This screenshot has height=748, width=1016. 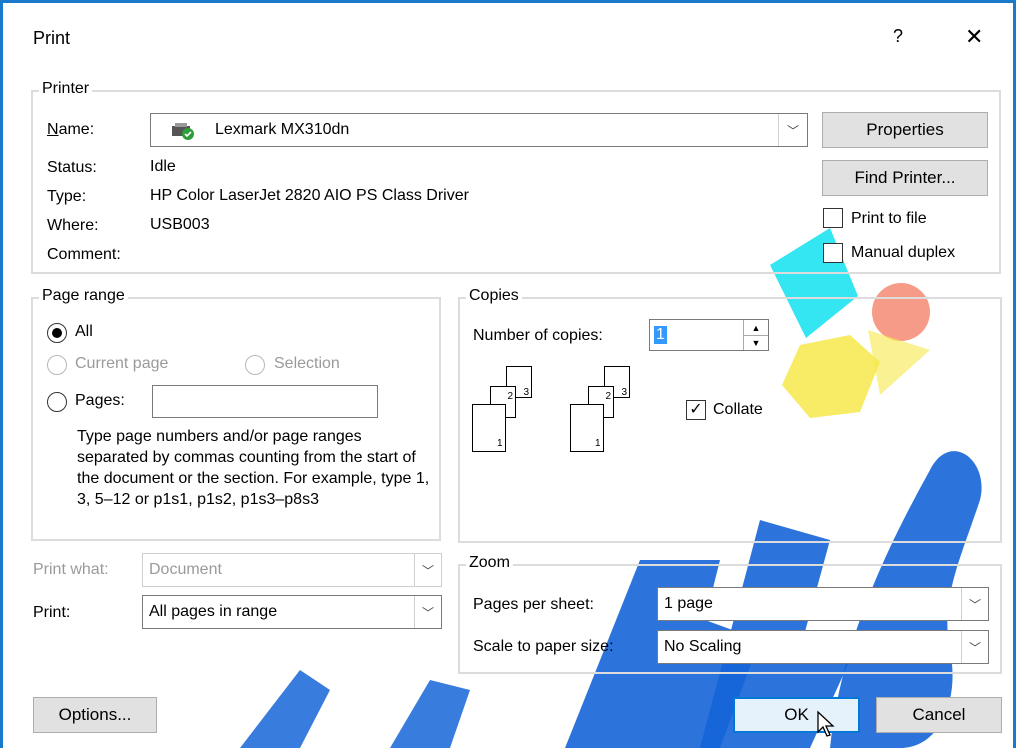 What do you see at coordinates (121, 364) in the screenshot?
I see `current-page-label: Current page` at bounding box center [121, 364].